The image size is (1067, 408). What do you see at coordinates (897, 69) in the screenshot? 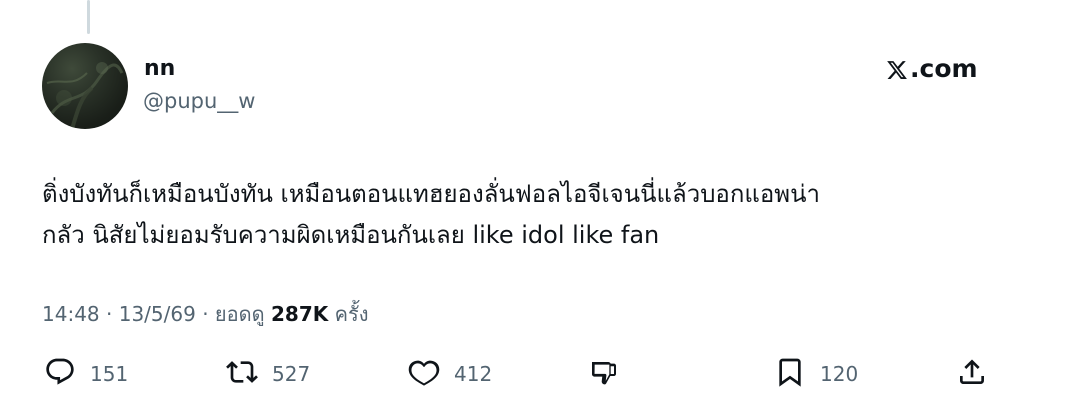
I see `x-logo-icon` at bounding box center [897, 69].